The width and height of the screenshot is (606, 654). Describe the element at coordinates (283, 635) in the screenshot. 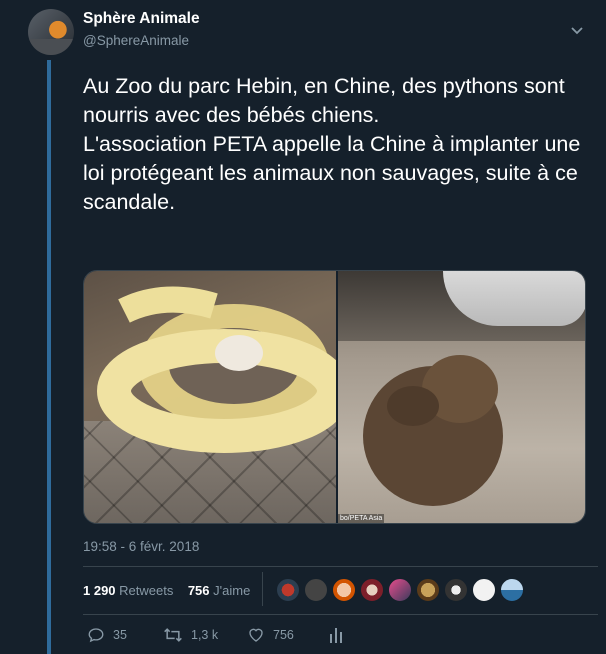

I see `like-count-action: 756` at that location.